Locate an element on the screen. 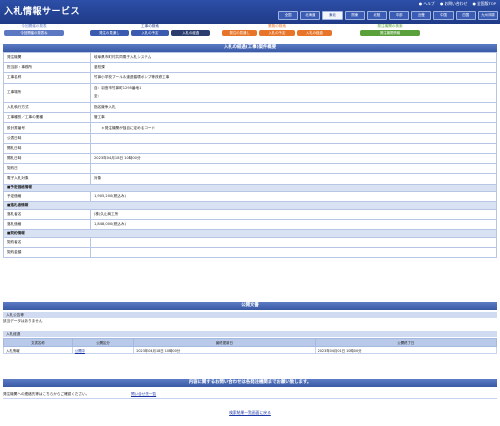 The height and width of the screenshot is (426, 500). notice-label: 入札公告等 is located at coordinates (250, 315).